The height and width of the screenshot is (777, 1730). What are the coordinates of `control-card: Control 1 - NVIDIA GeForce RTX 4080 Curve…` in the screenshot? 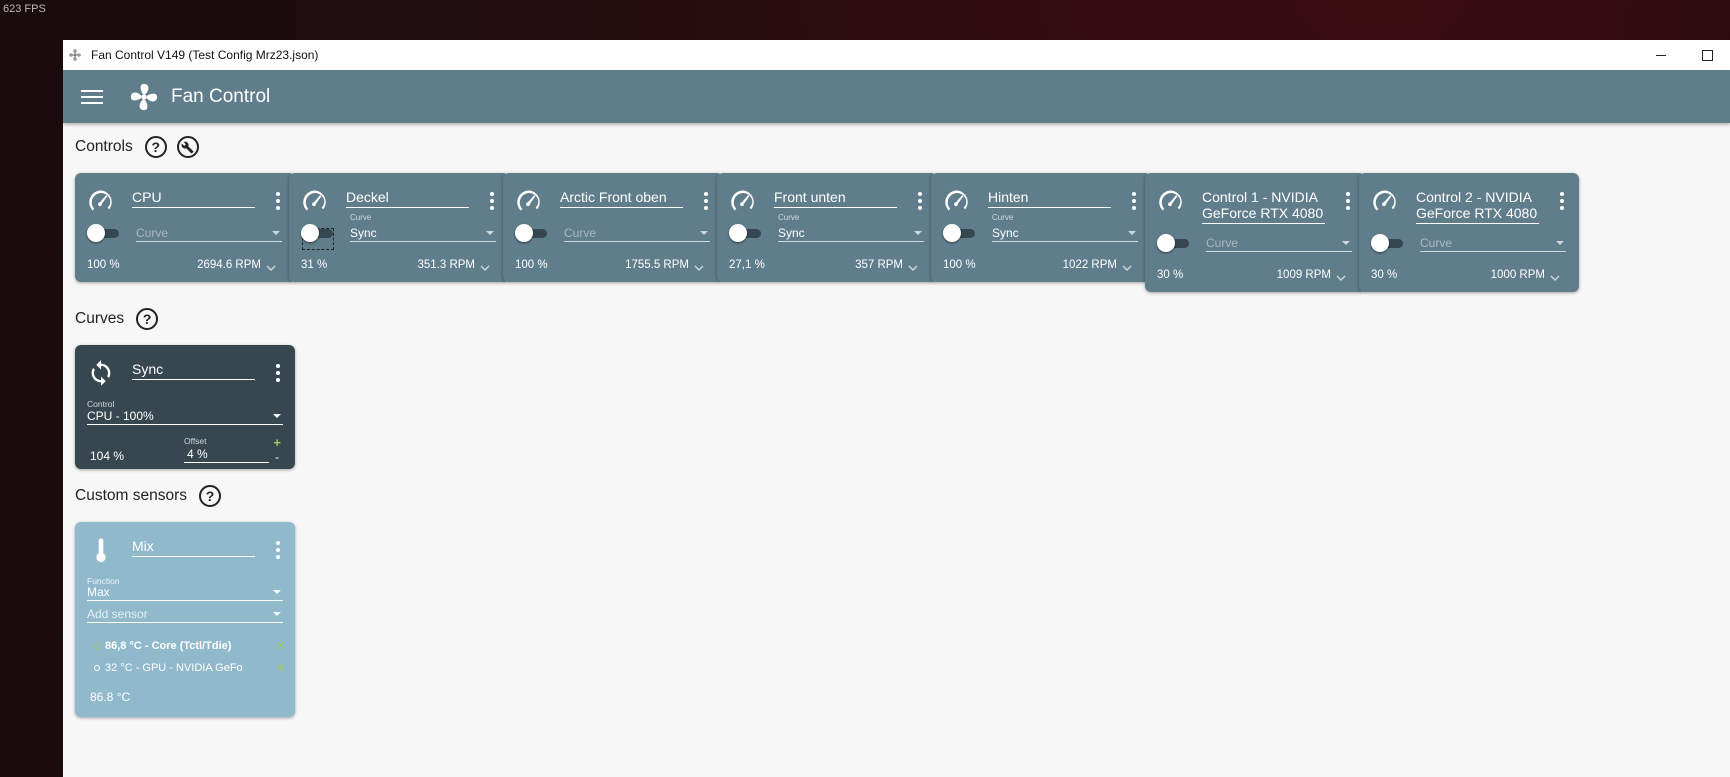 It's located at (1255, 232).